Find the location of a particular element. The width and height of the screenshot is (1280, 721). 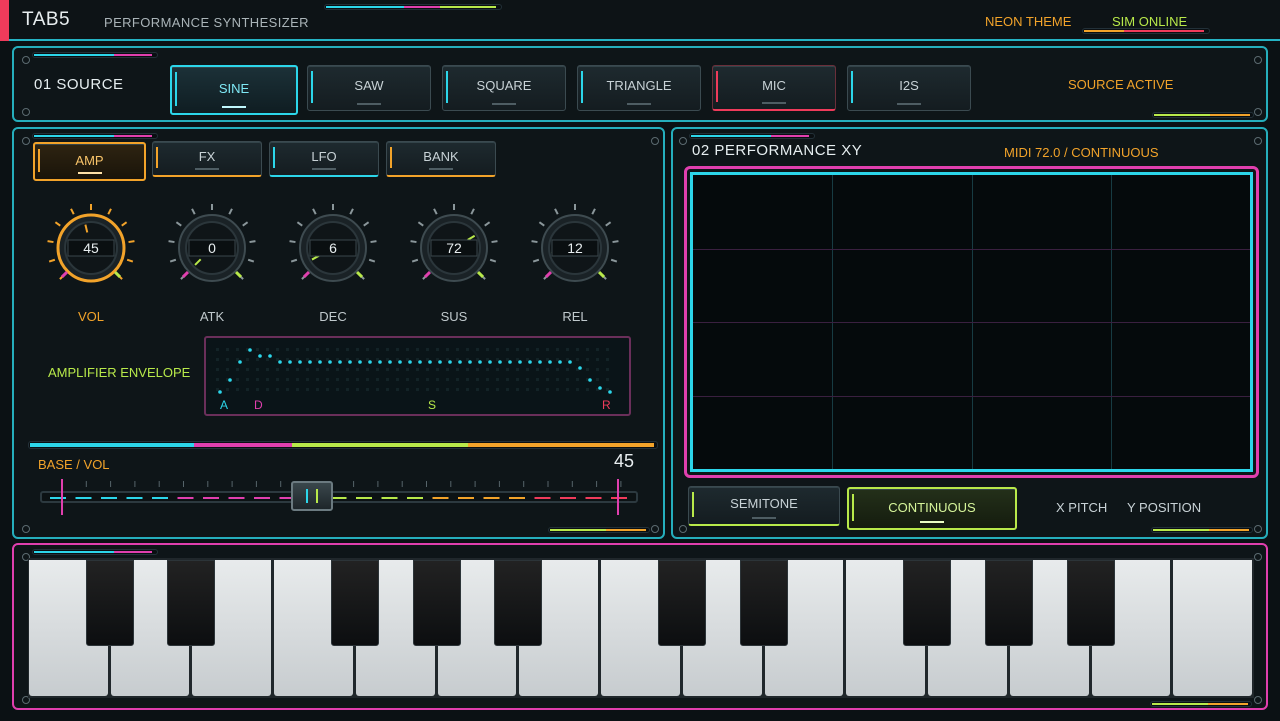

knob-dec: 6 is located at coordinates (333, 248).